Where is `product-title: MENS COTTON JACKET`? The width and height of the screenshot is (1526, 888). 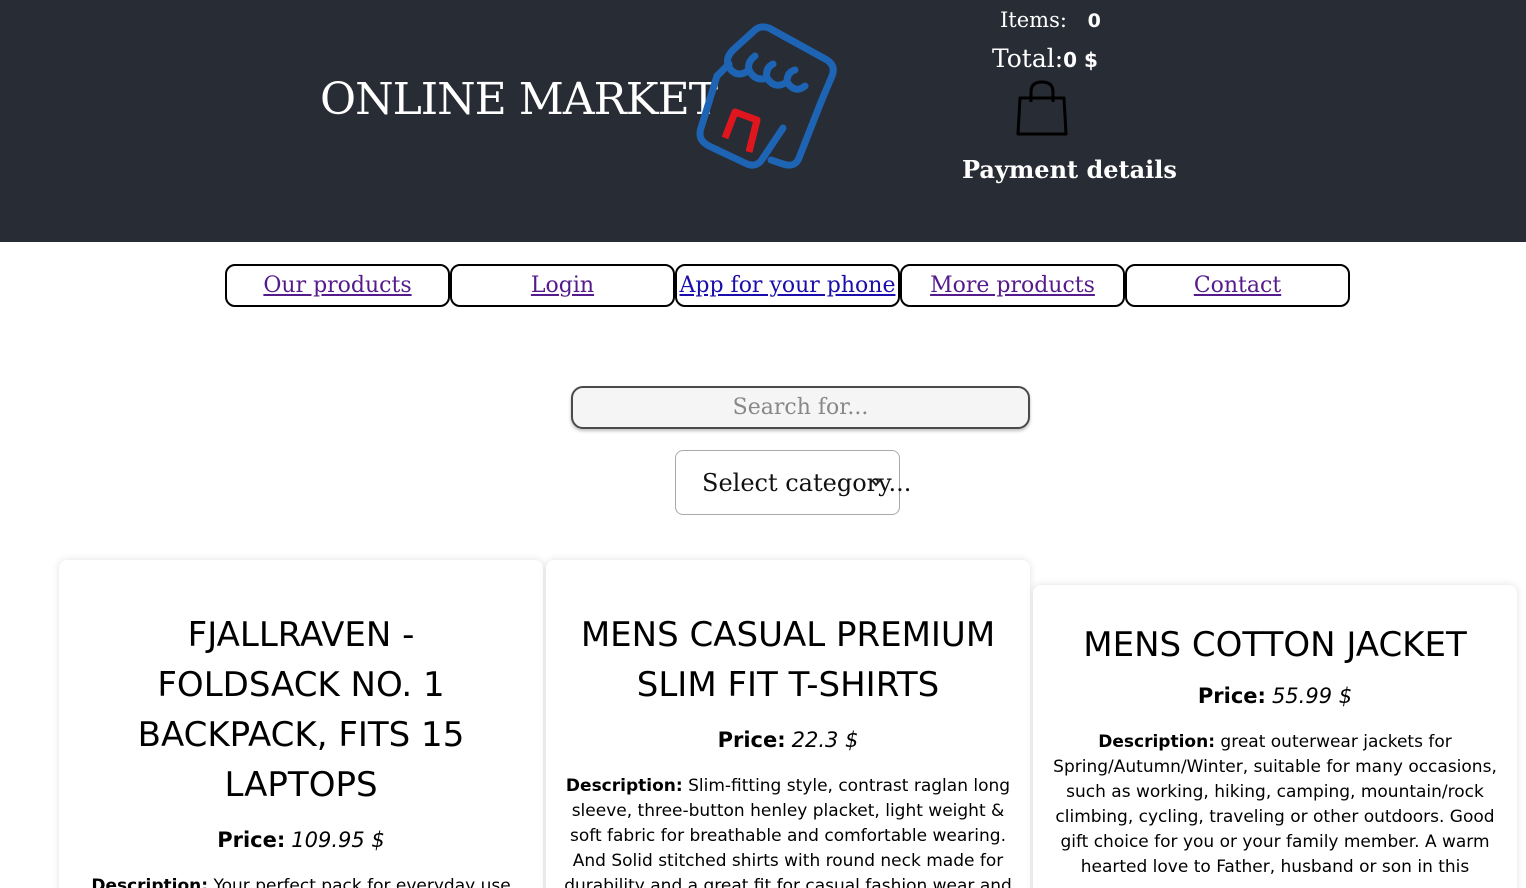 product-title: MENS COTTON JACKET is located at coordinates (1275, 645).